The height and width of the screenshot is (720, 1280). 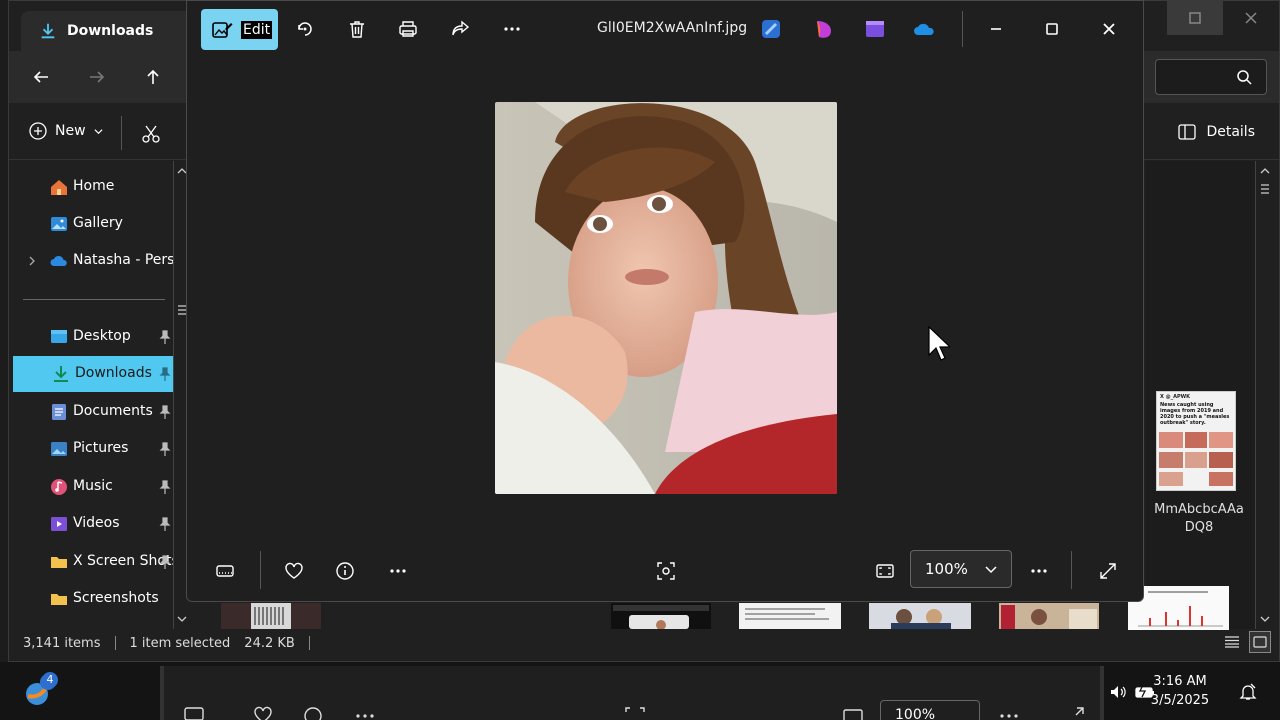 What do you see at coordinates (345, 571) in the screenshot?
I see `info-button` at bounding box center [345, 571].